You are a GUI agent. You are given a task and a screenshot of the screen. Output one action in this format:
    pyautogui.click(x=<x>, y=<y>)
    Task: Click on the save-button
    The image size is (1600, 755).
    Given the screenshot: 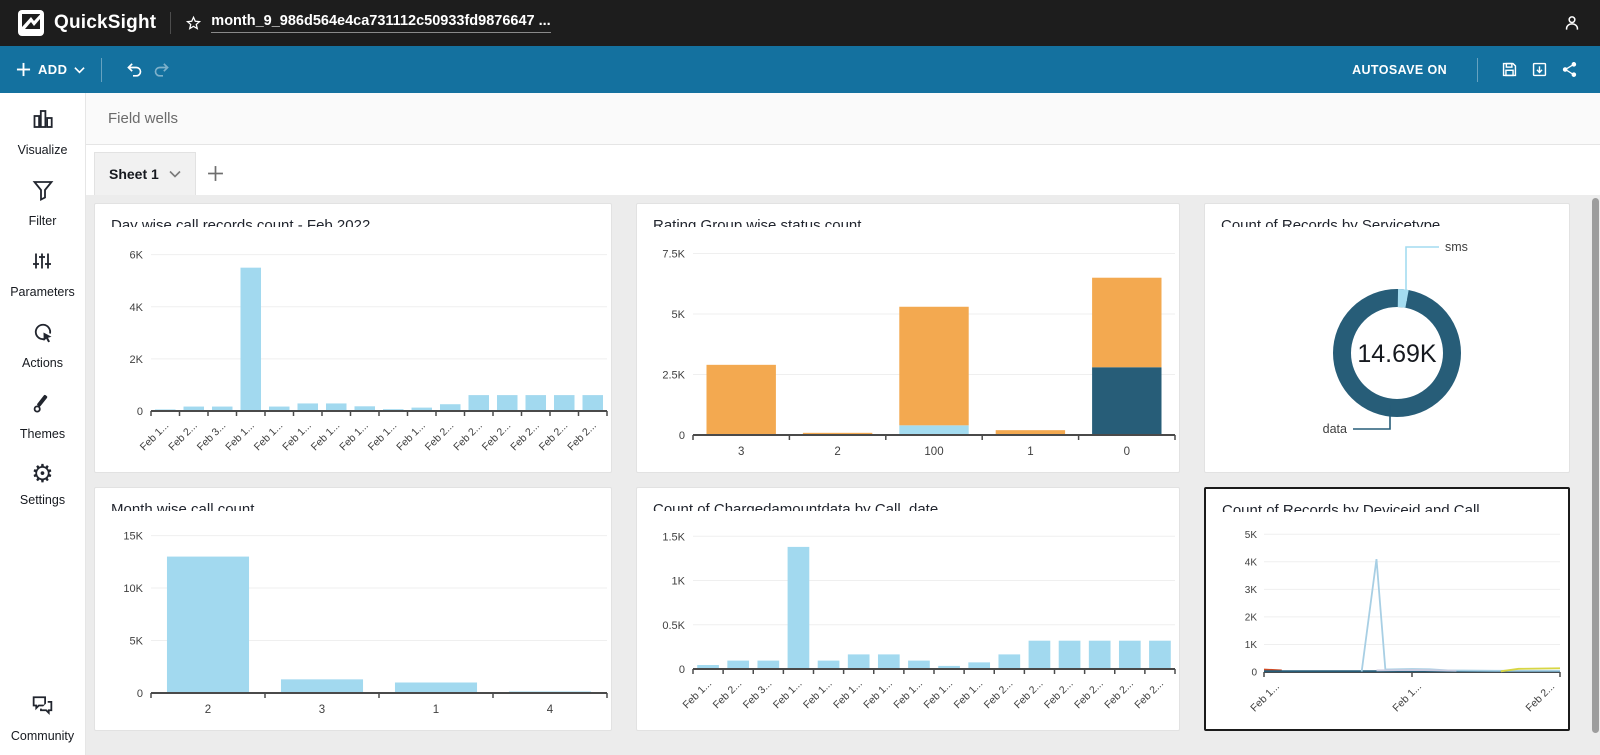 What is the action you would take?
    pyautogui.click(x=1509, y=70)
    